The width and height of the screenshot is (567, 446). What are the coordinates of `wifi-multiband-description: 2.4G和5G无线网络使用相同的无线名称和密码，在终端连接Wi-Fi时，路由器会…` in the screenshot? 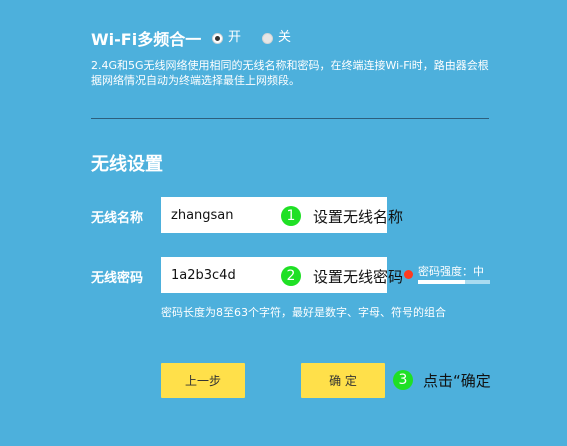 It's located at (290, 73).